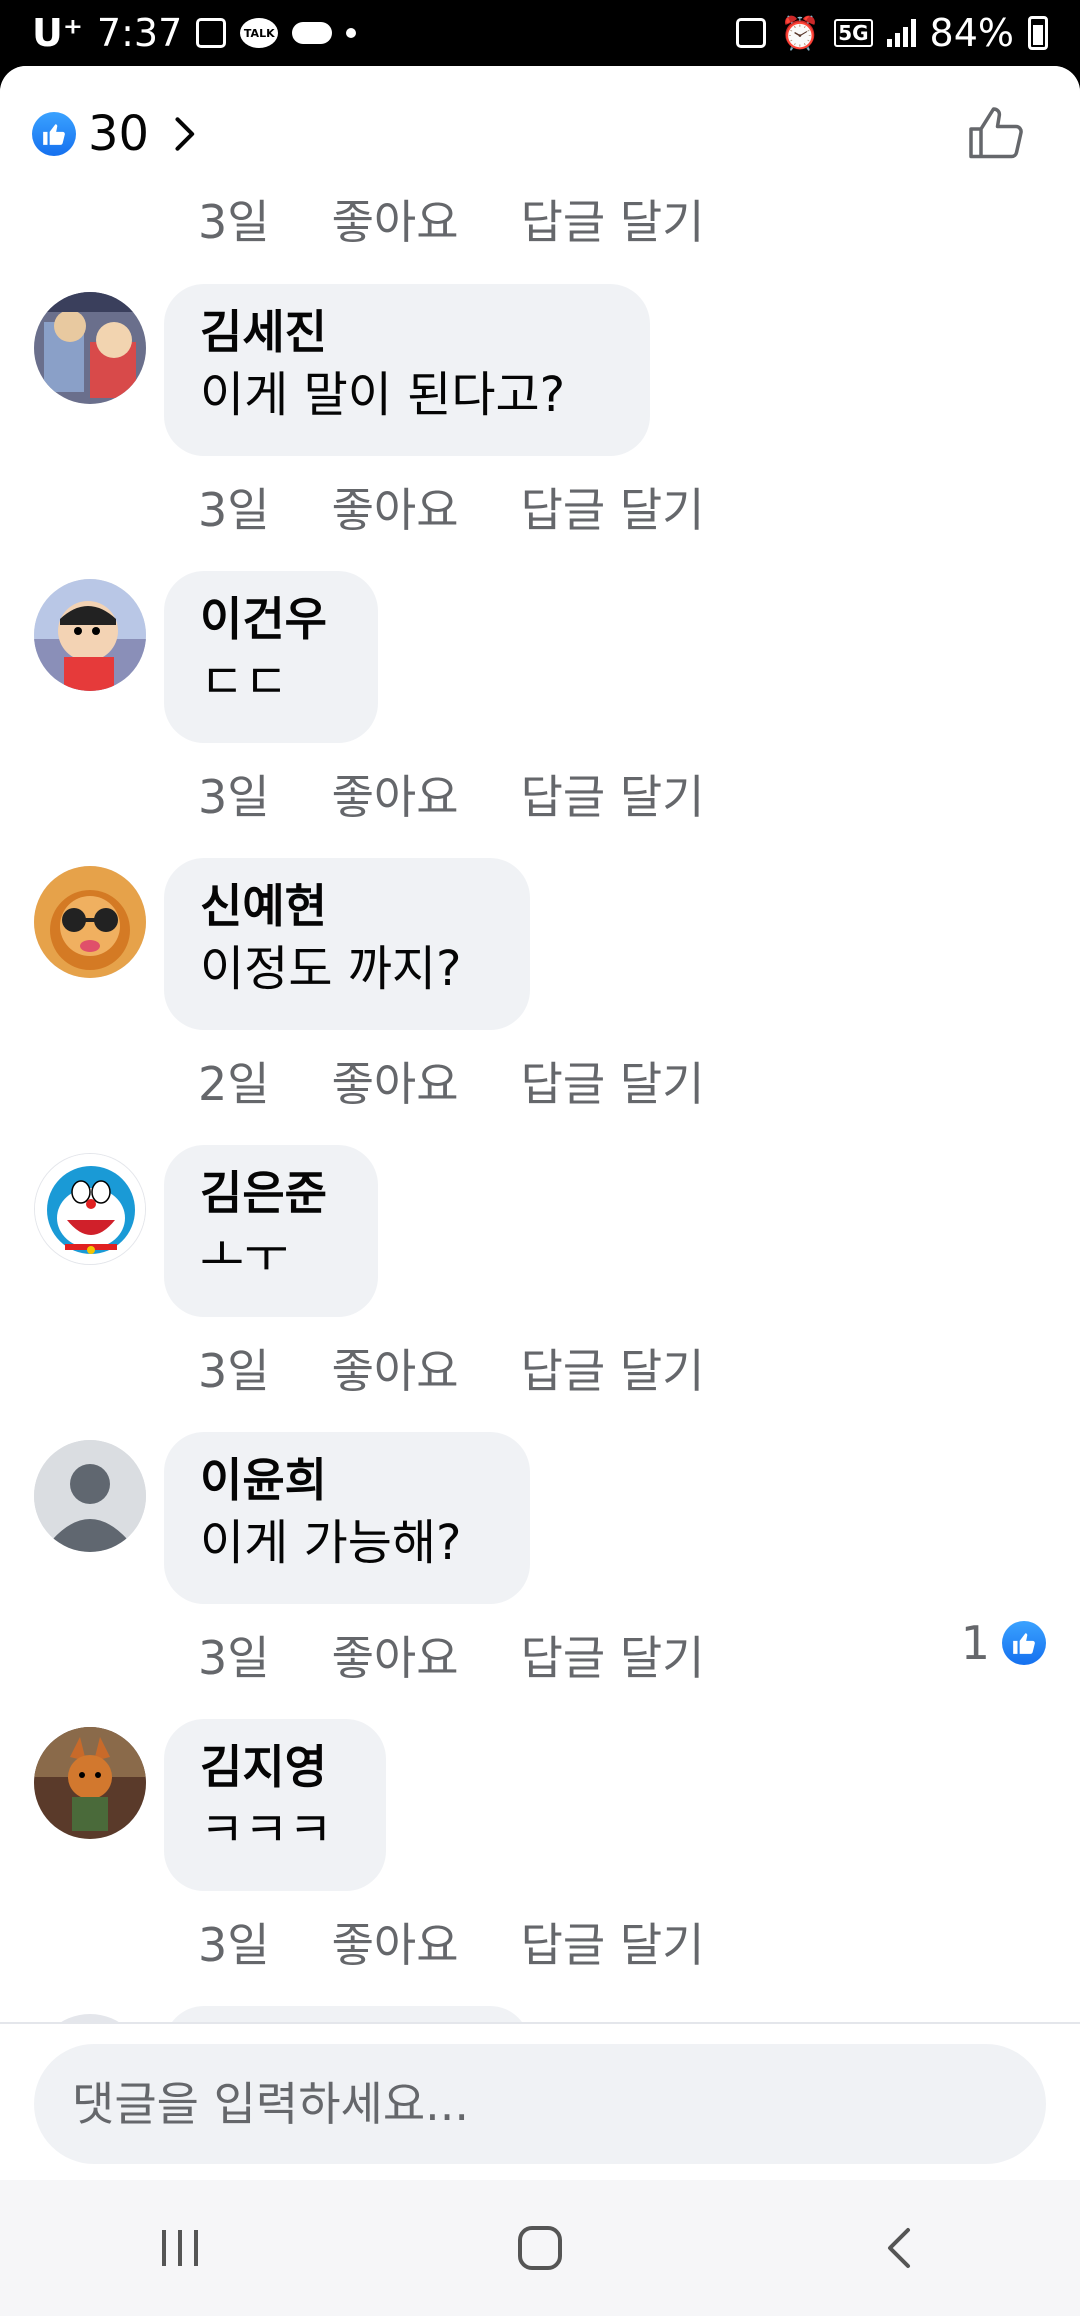  I want to click on comment-meta-row: 2일 좋아요 답글 달기, so click(451, 1081).